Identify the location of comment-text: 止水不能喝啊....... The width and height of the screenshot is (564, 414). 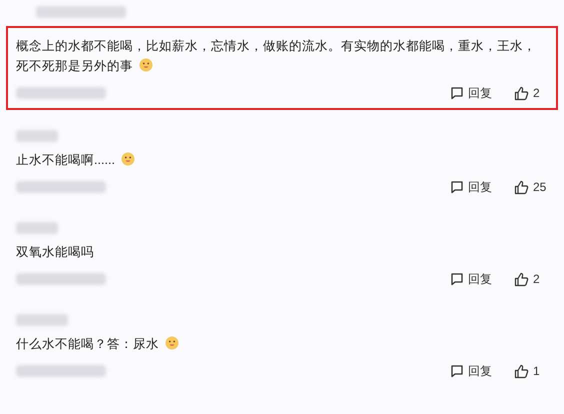
(65, 160).